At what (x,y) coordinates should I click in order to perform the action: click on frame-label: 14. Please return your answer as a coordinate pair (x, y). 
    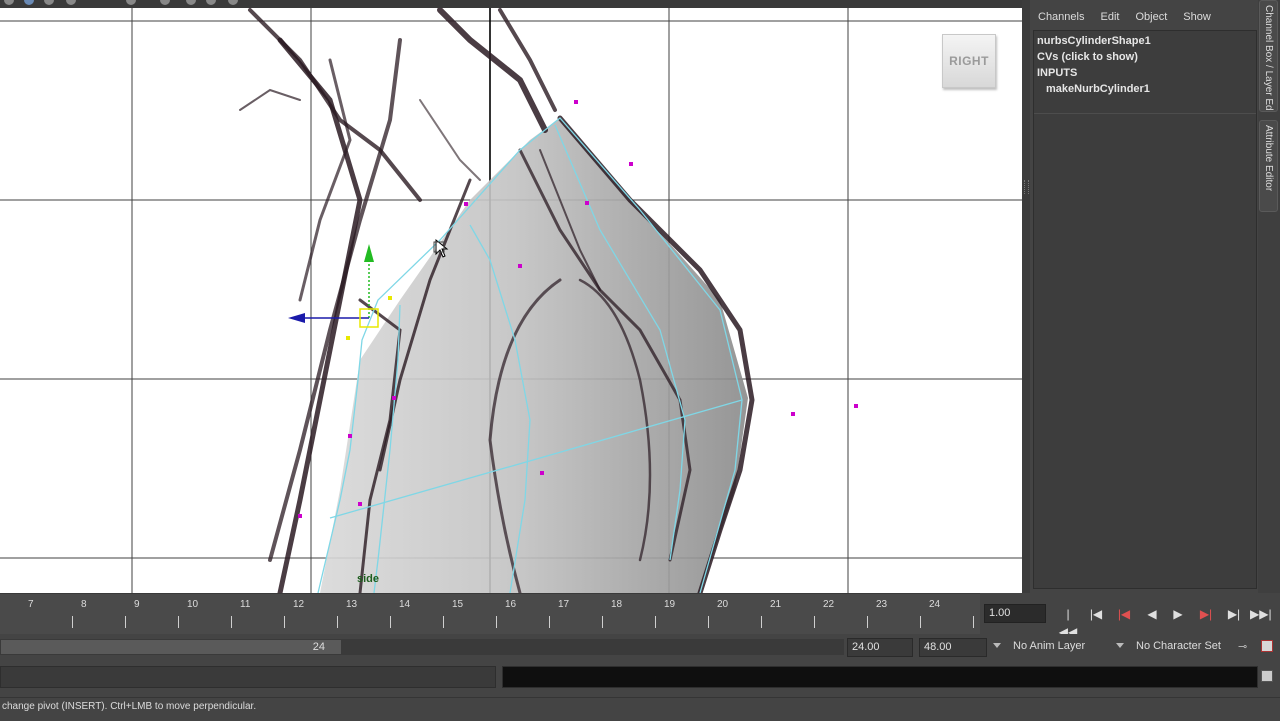
    Looking at the image, I should click on (405, 604).